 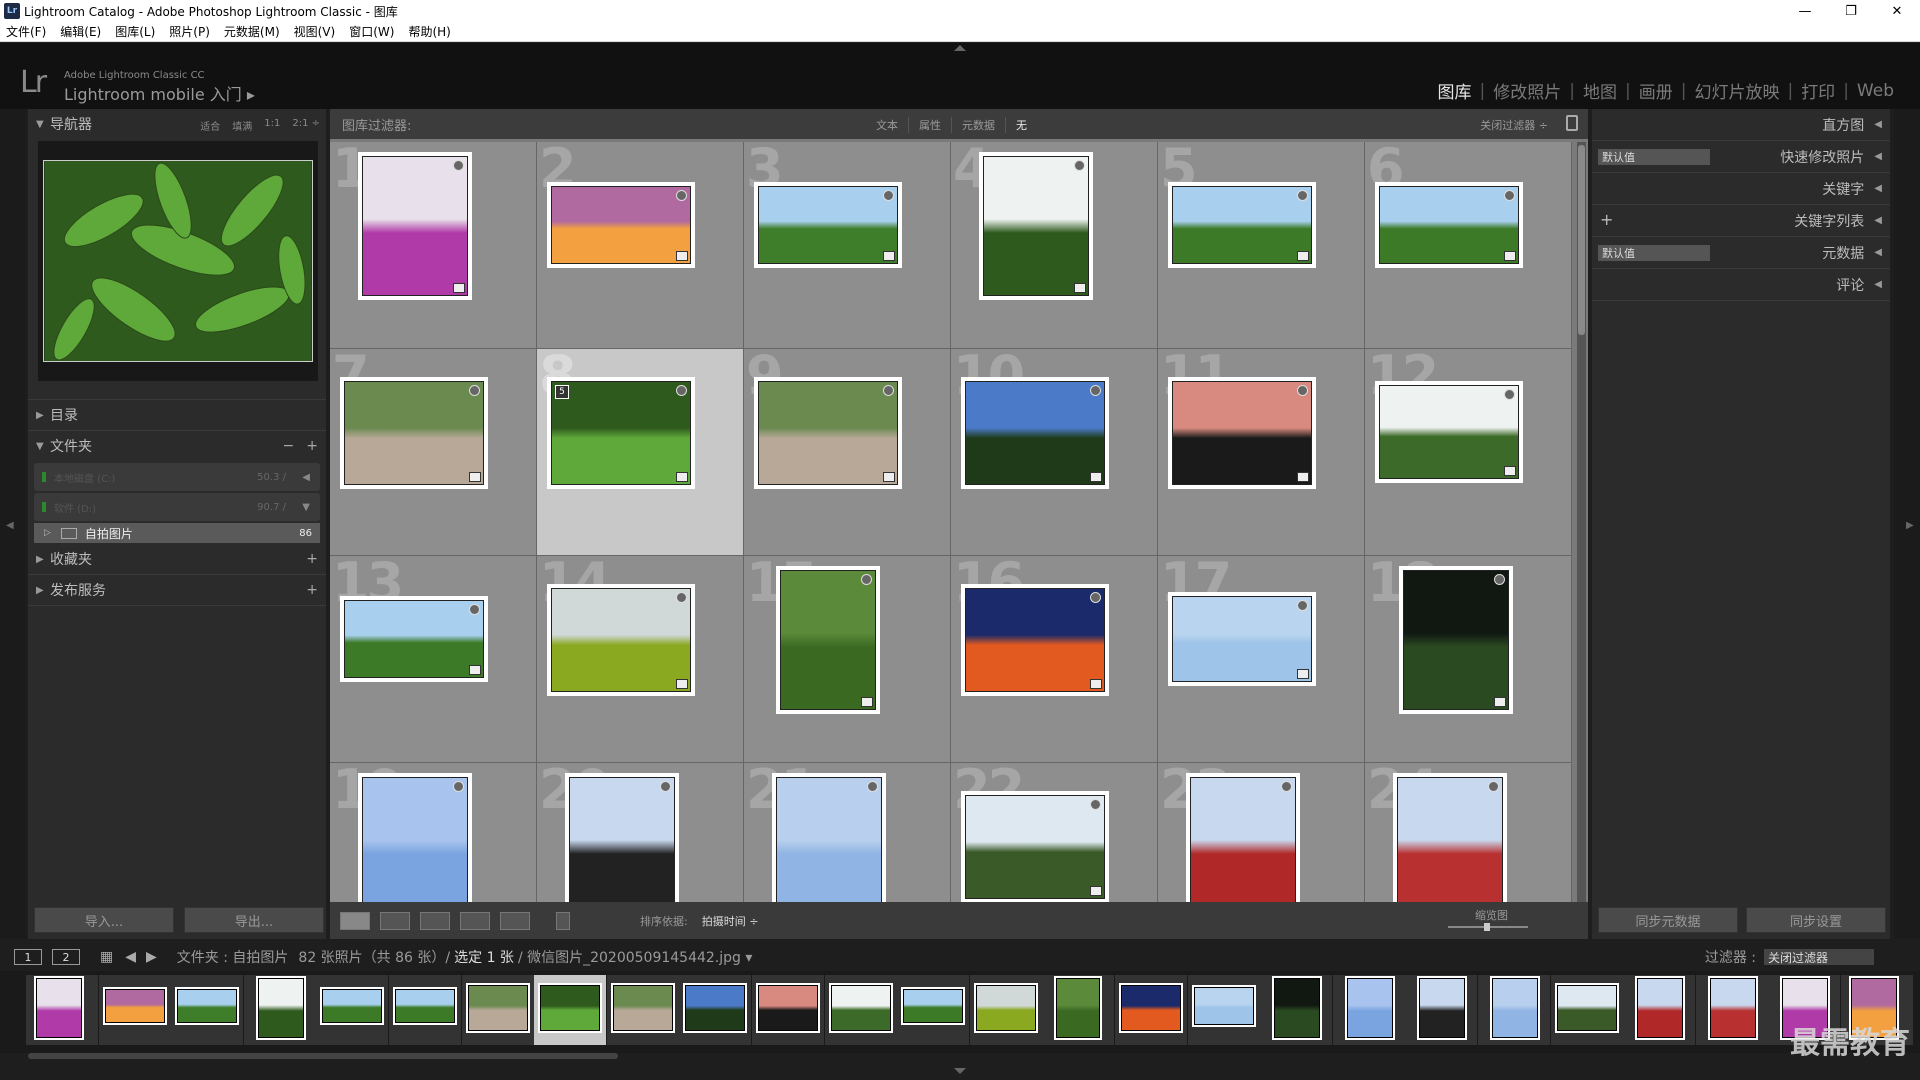 I want to click on grid-cell: 21, so click(x=847, y=832).